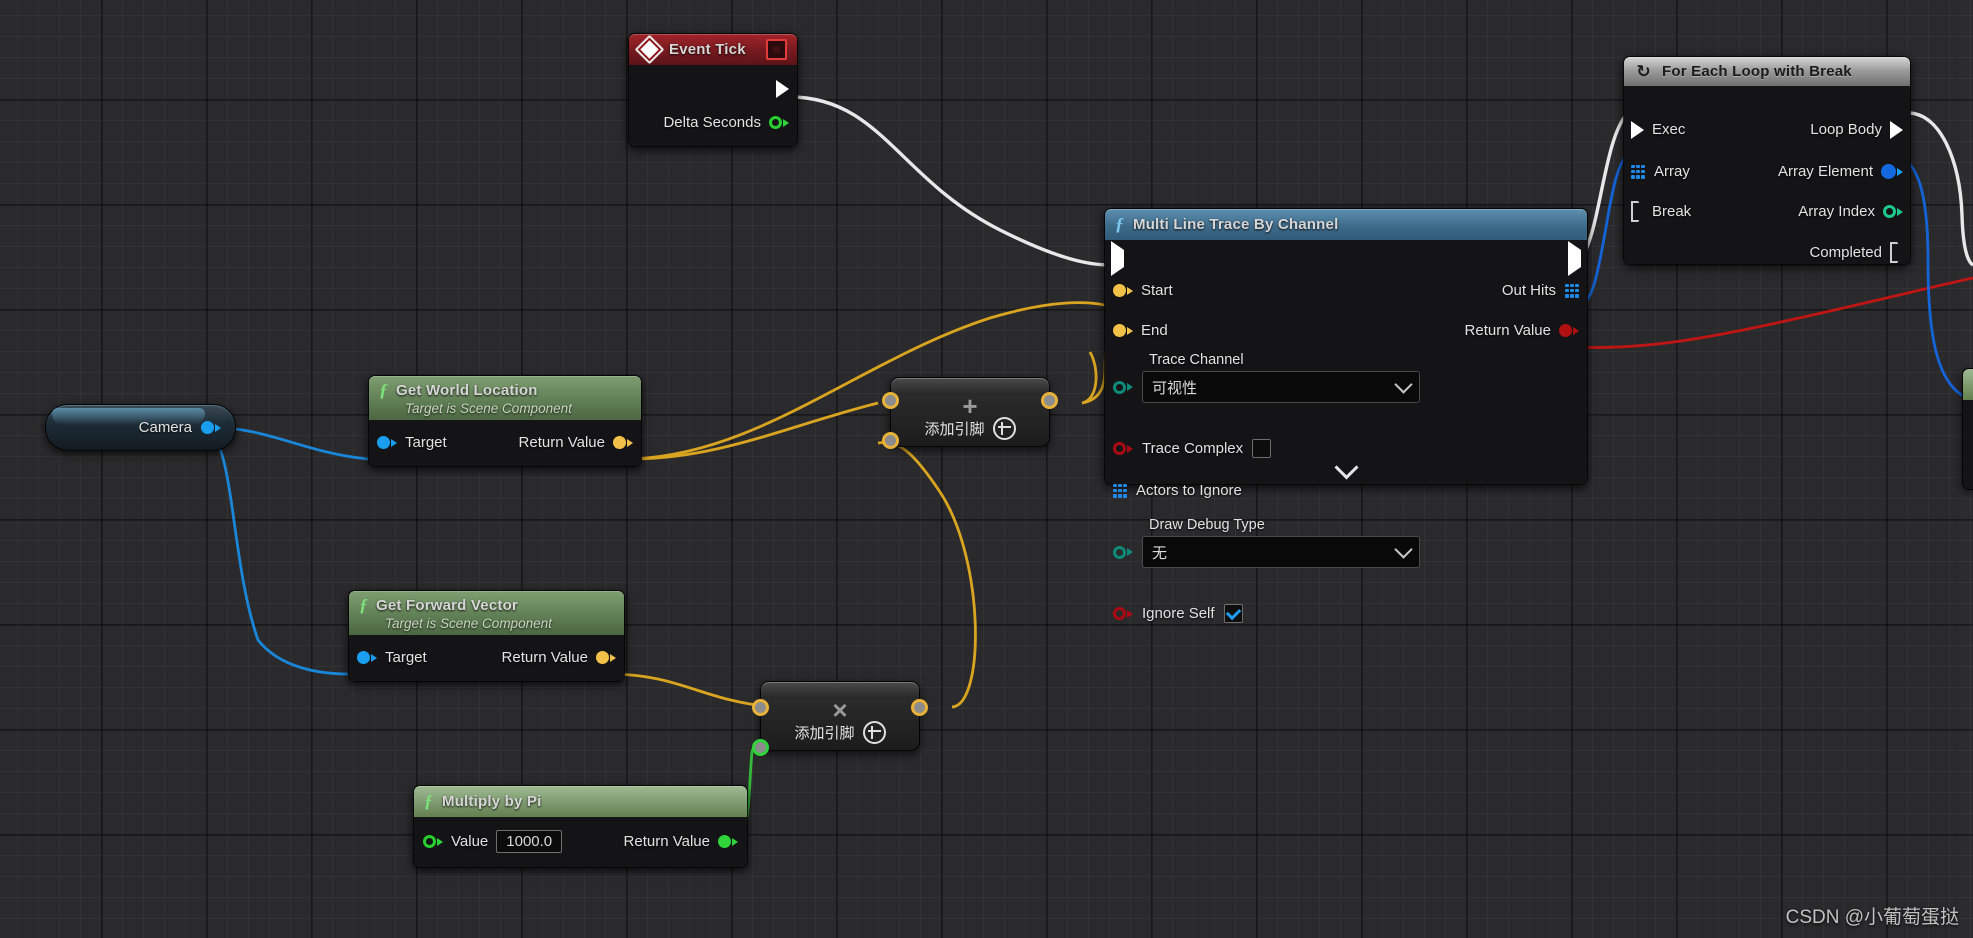 Image resolution: width=1973 pixels, height=938 pixels. Describe the element at coordinates (1757, 71) in the screenshot. I see `for-each-loop-title: For Each Loop with Break` at that location.